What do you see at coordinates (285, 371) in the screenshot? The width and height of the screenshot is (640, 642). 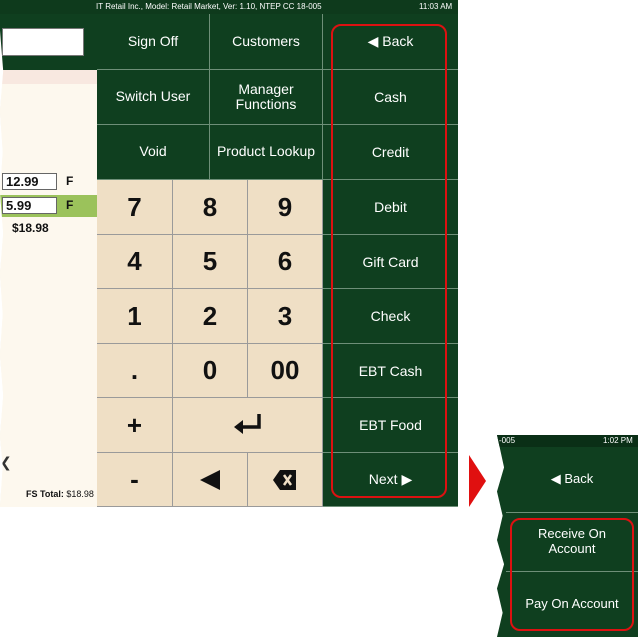 I see `key-00: 00` at bounding box center [285, 371].